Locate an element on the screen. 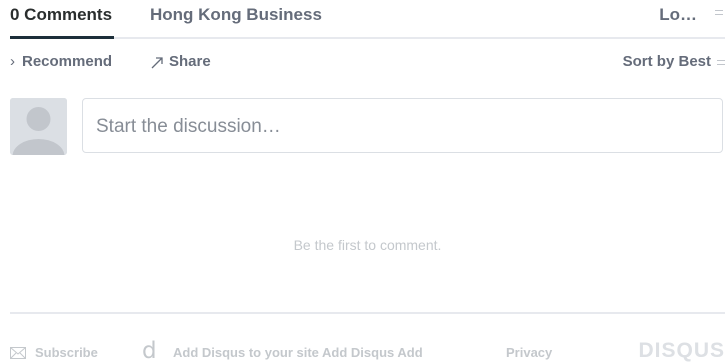  avatar-icon is located at coordinates (38, 126).